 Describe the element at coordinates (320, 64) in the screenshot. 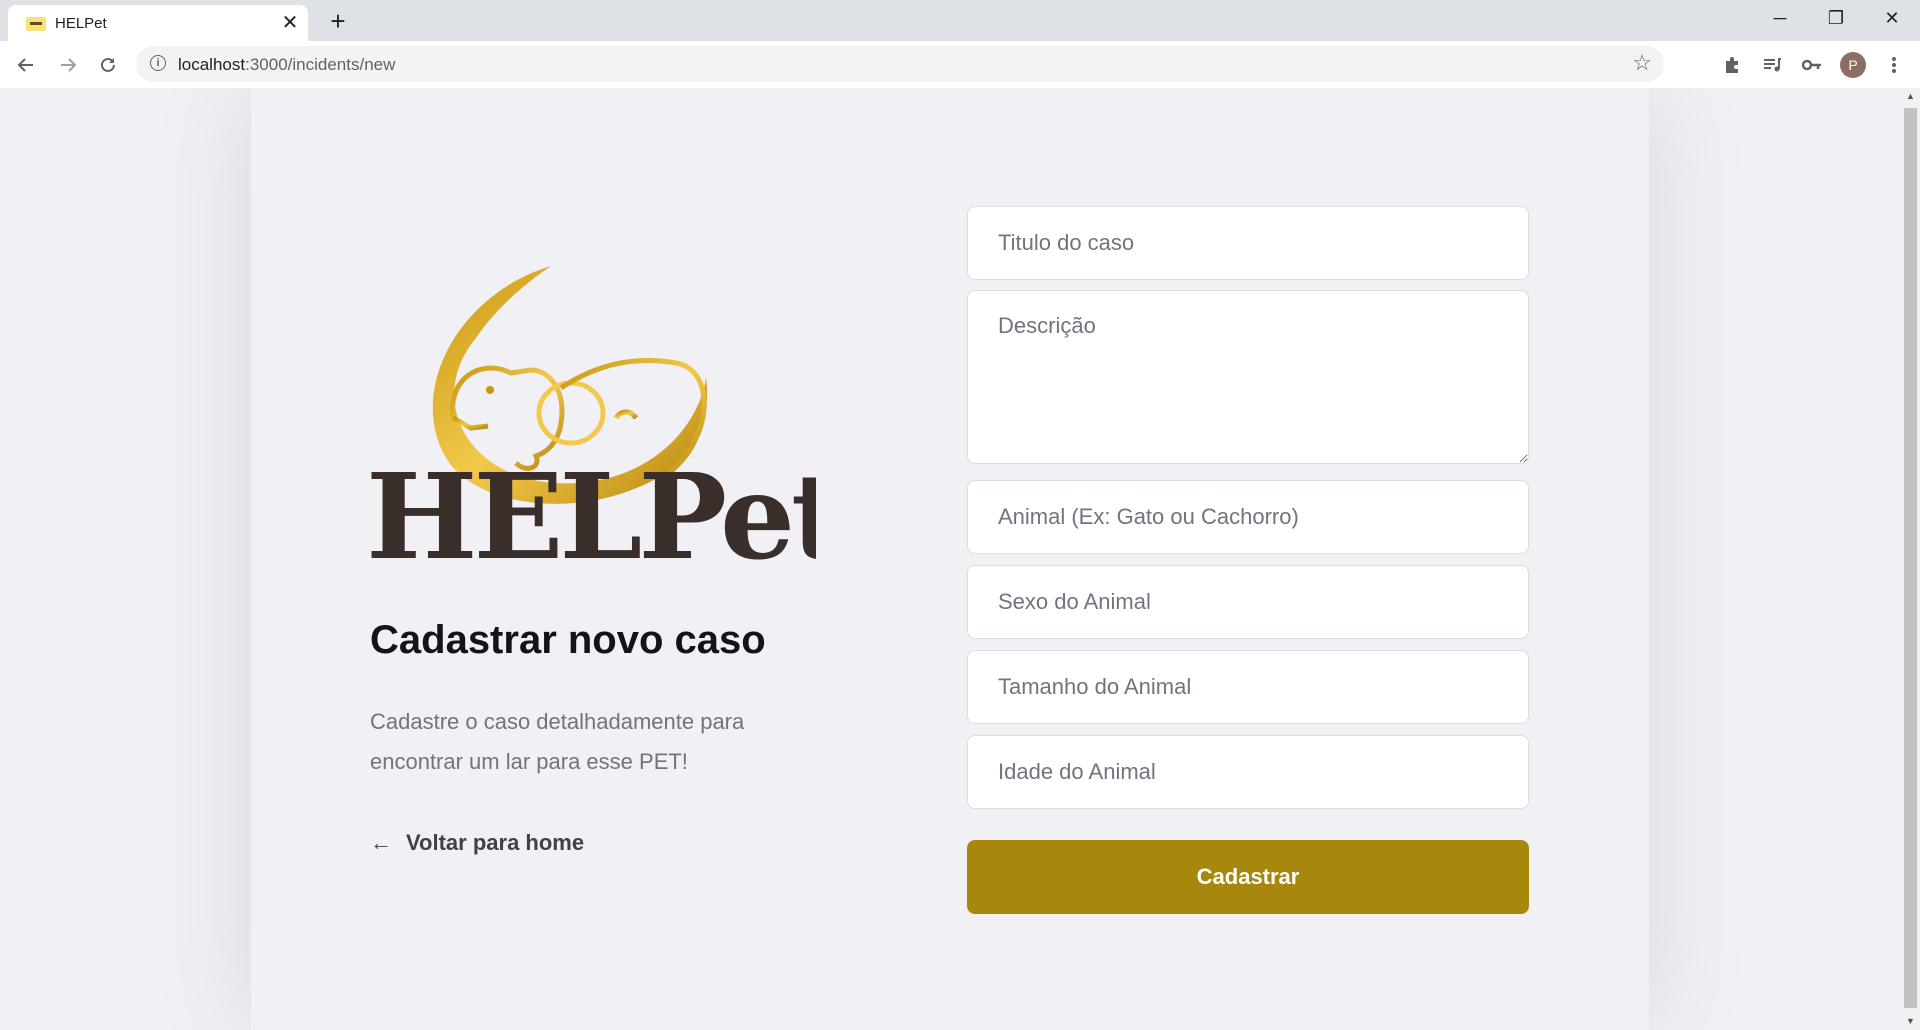

I see `url-path: :3000/incidents/new` at that location.